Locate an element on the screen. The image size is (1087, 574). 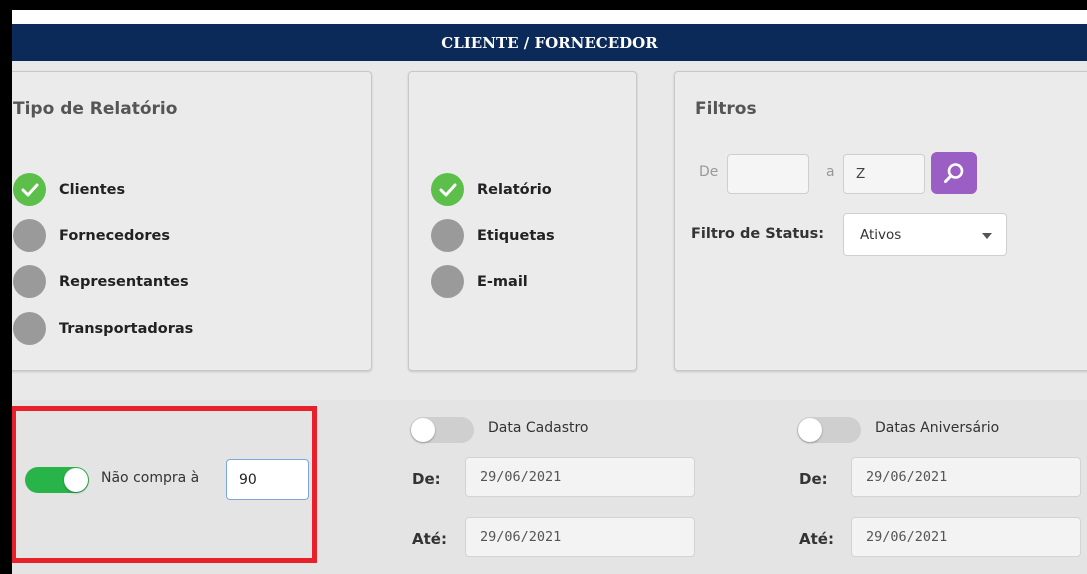
page-title: CLIENTE / FORNECEDOR is located at coordinates (549, 42).